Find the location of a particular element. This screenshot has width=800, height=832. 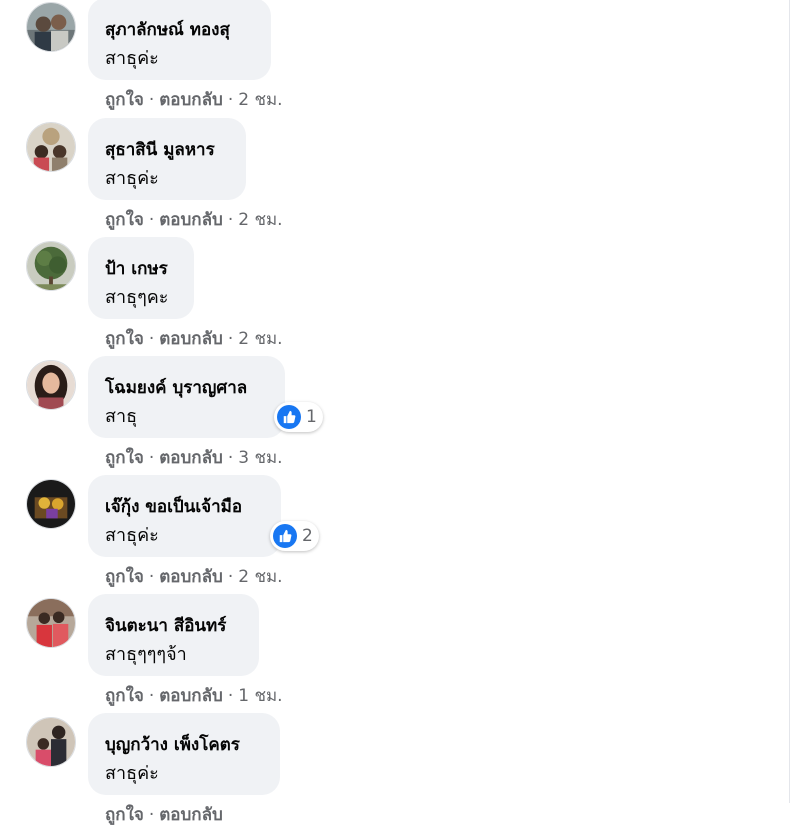

comment-bubble: สุภาลักษณ์ ทองสุ สาธุค่ะ is located at coordinates (179, 40).